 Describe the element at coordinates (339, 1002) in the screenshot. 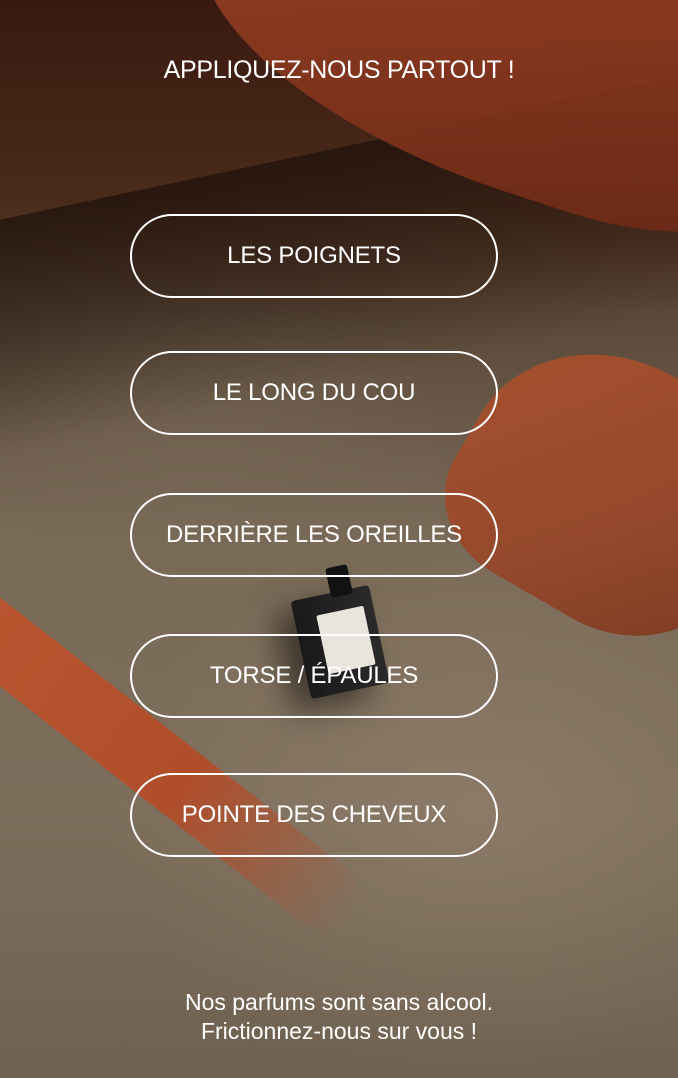

I see `footer-line-1: Nos parfums sont sans alcool.` at that location.